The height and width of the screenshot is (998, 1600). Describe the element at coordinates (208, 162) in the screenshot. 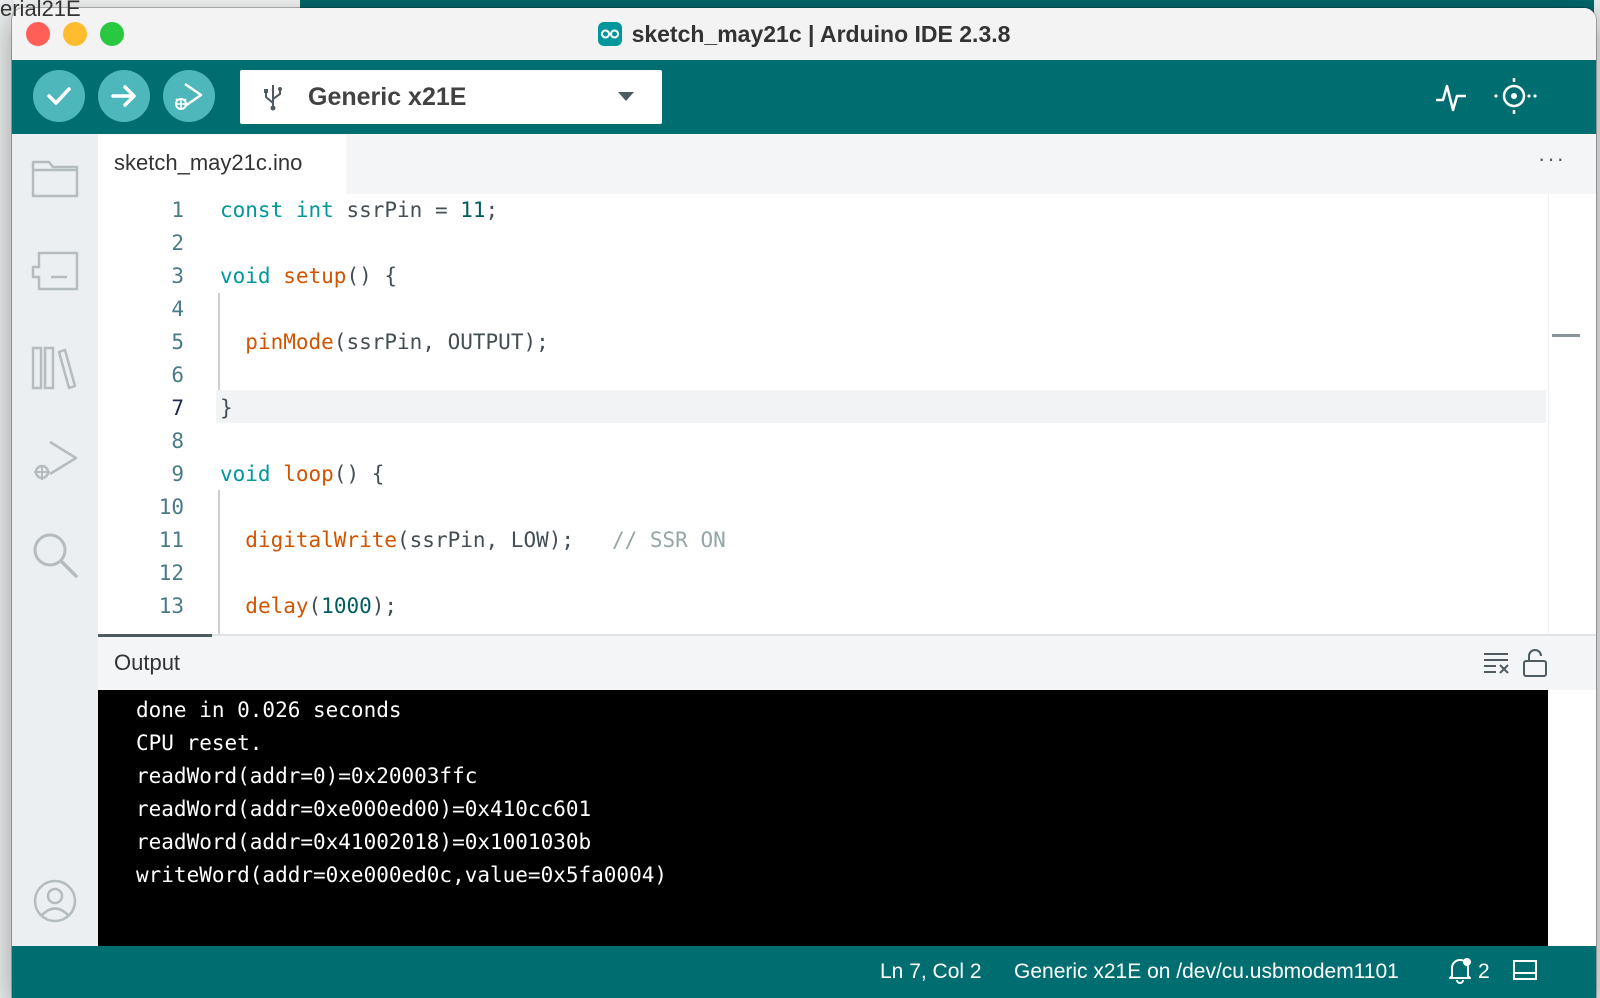

I see `tab-label: sketch_may21c.ino` at that location.